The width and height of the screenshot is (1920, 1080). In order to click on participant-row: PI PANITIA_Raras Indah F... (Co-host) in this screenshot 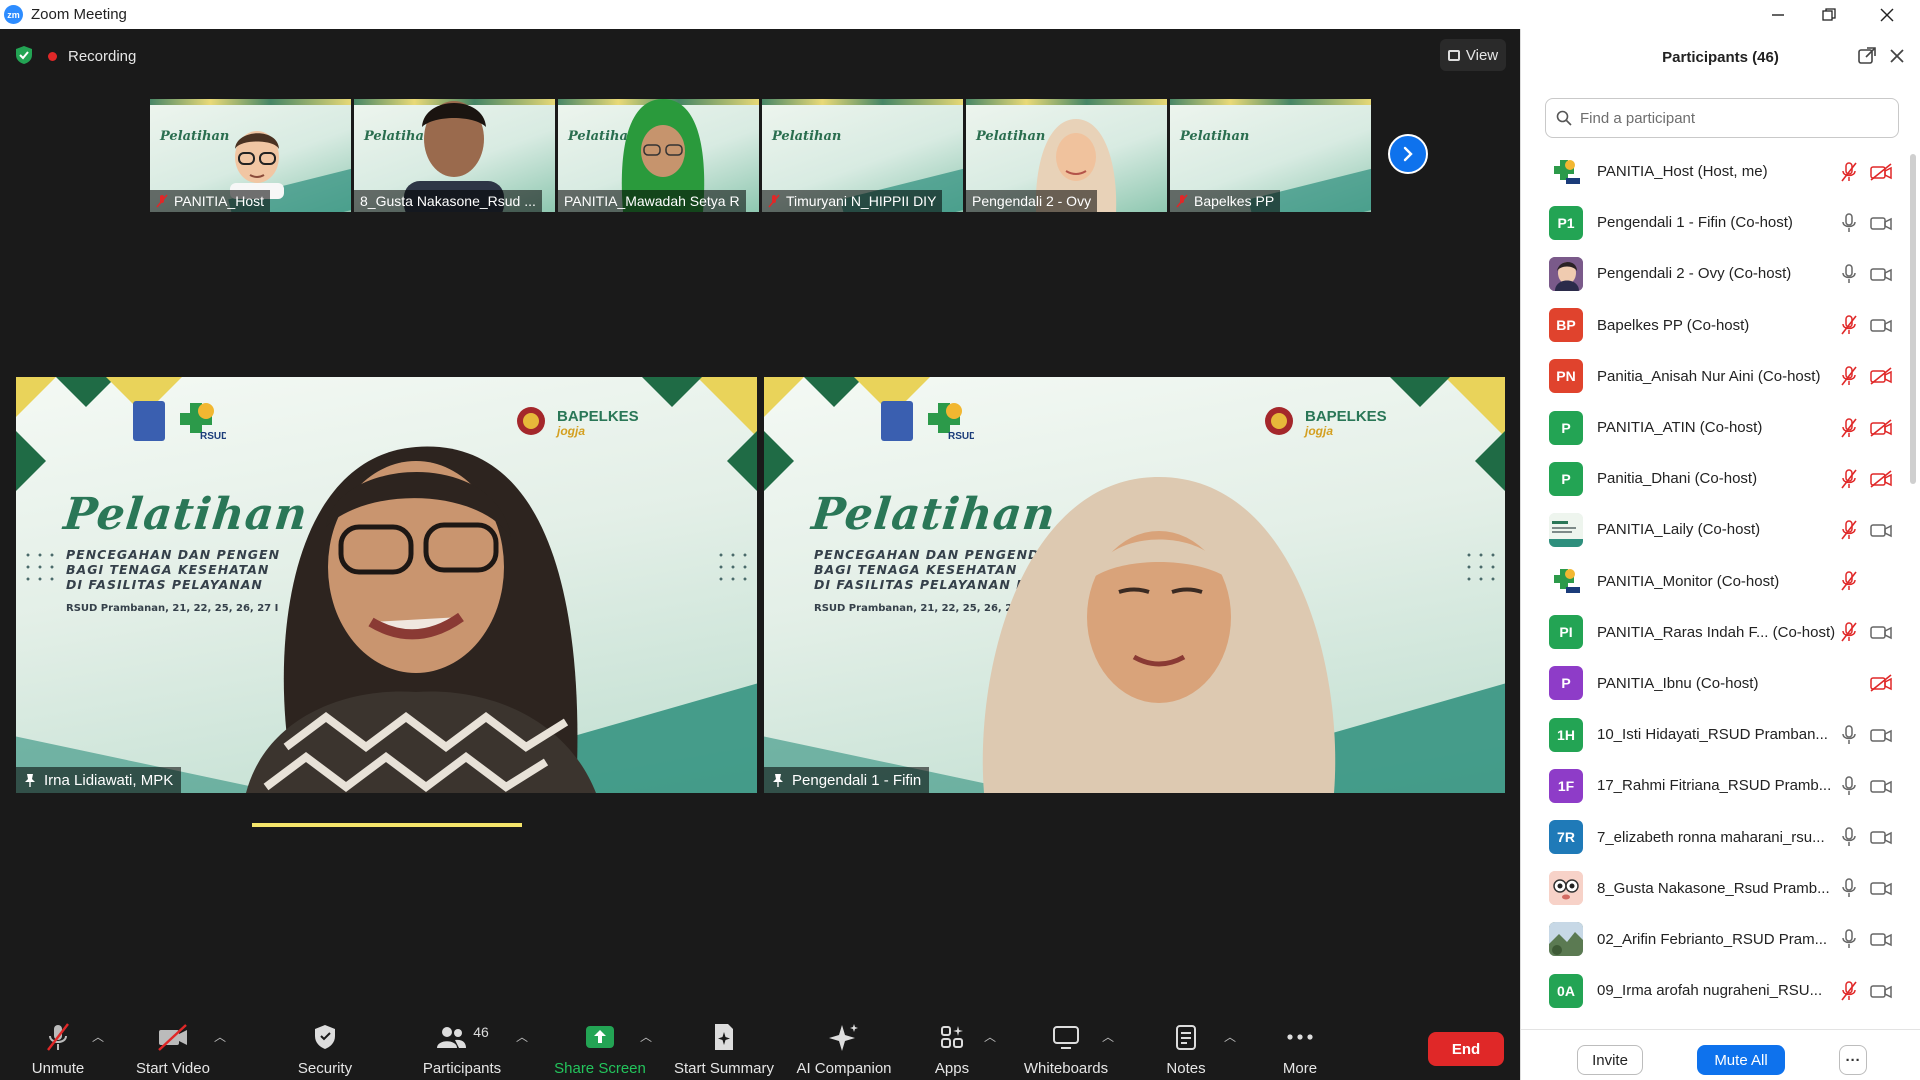, I will do `click(1715, 632)`.